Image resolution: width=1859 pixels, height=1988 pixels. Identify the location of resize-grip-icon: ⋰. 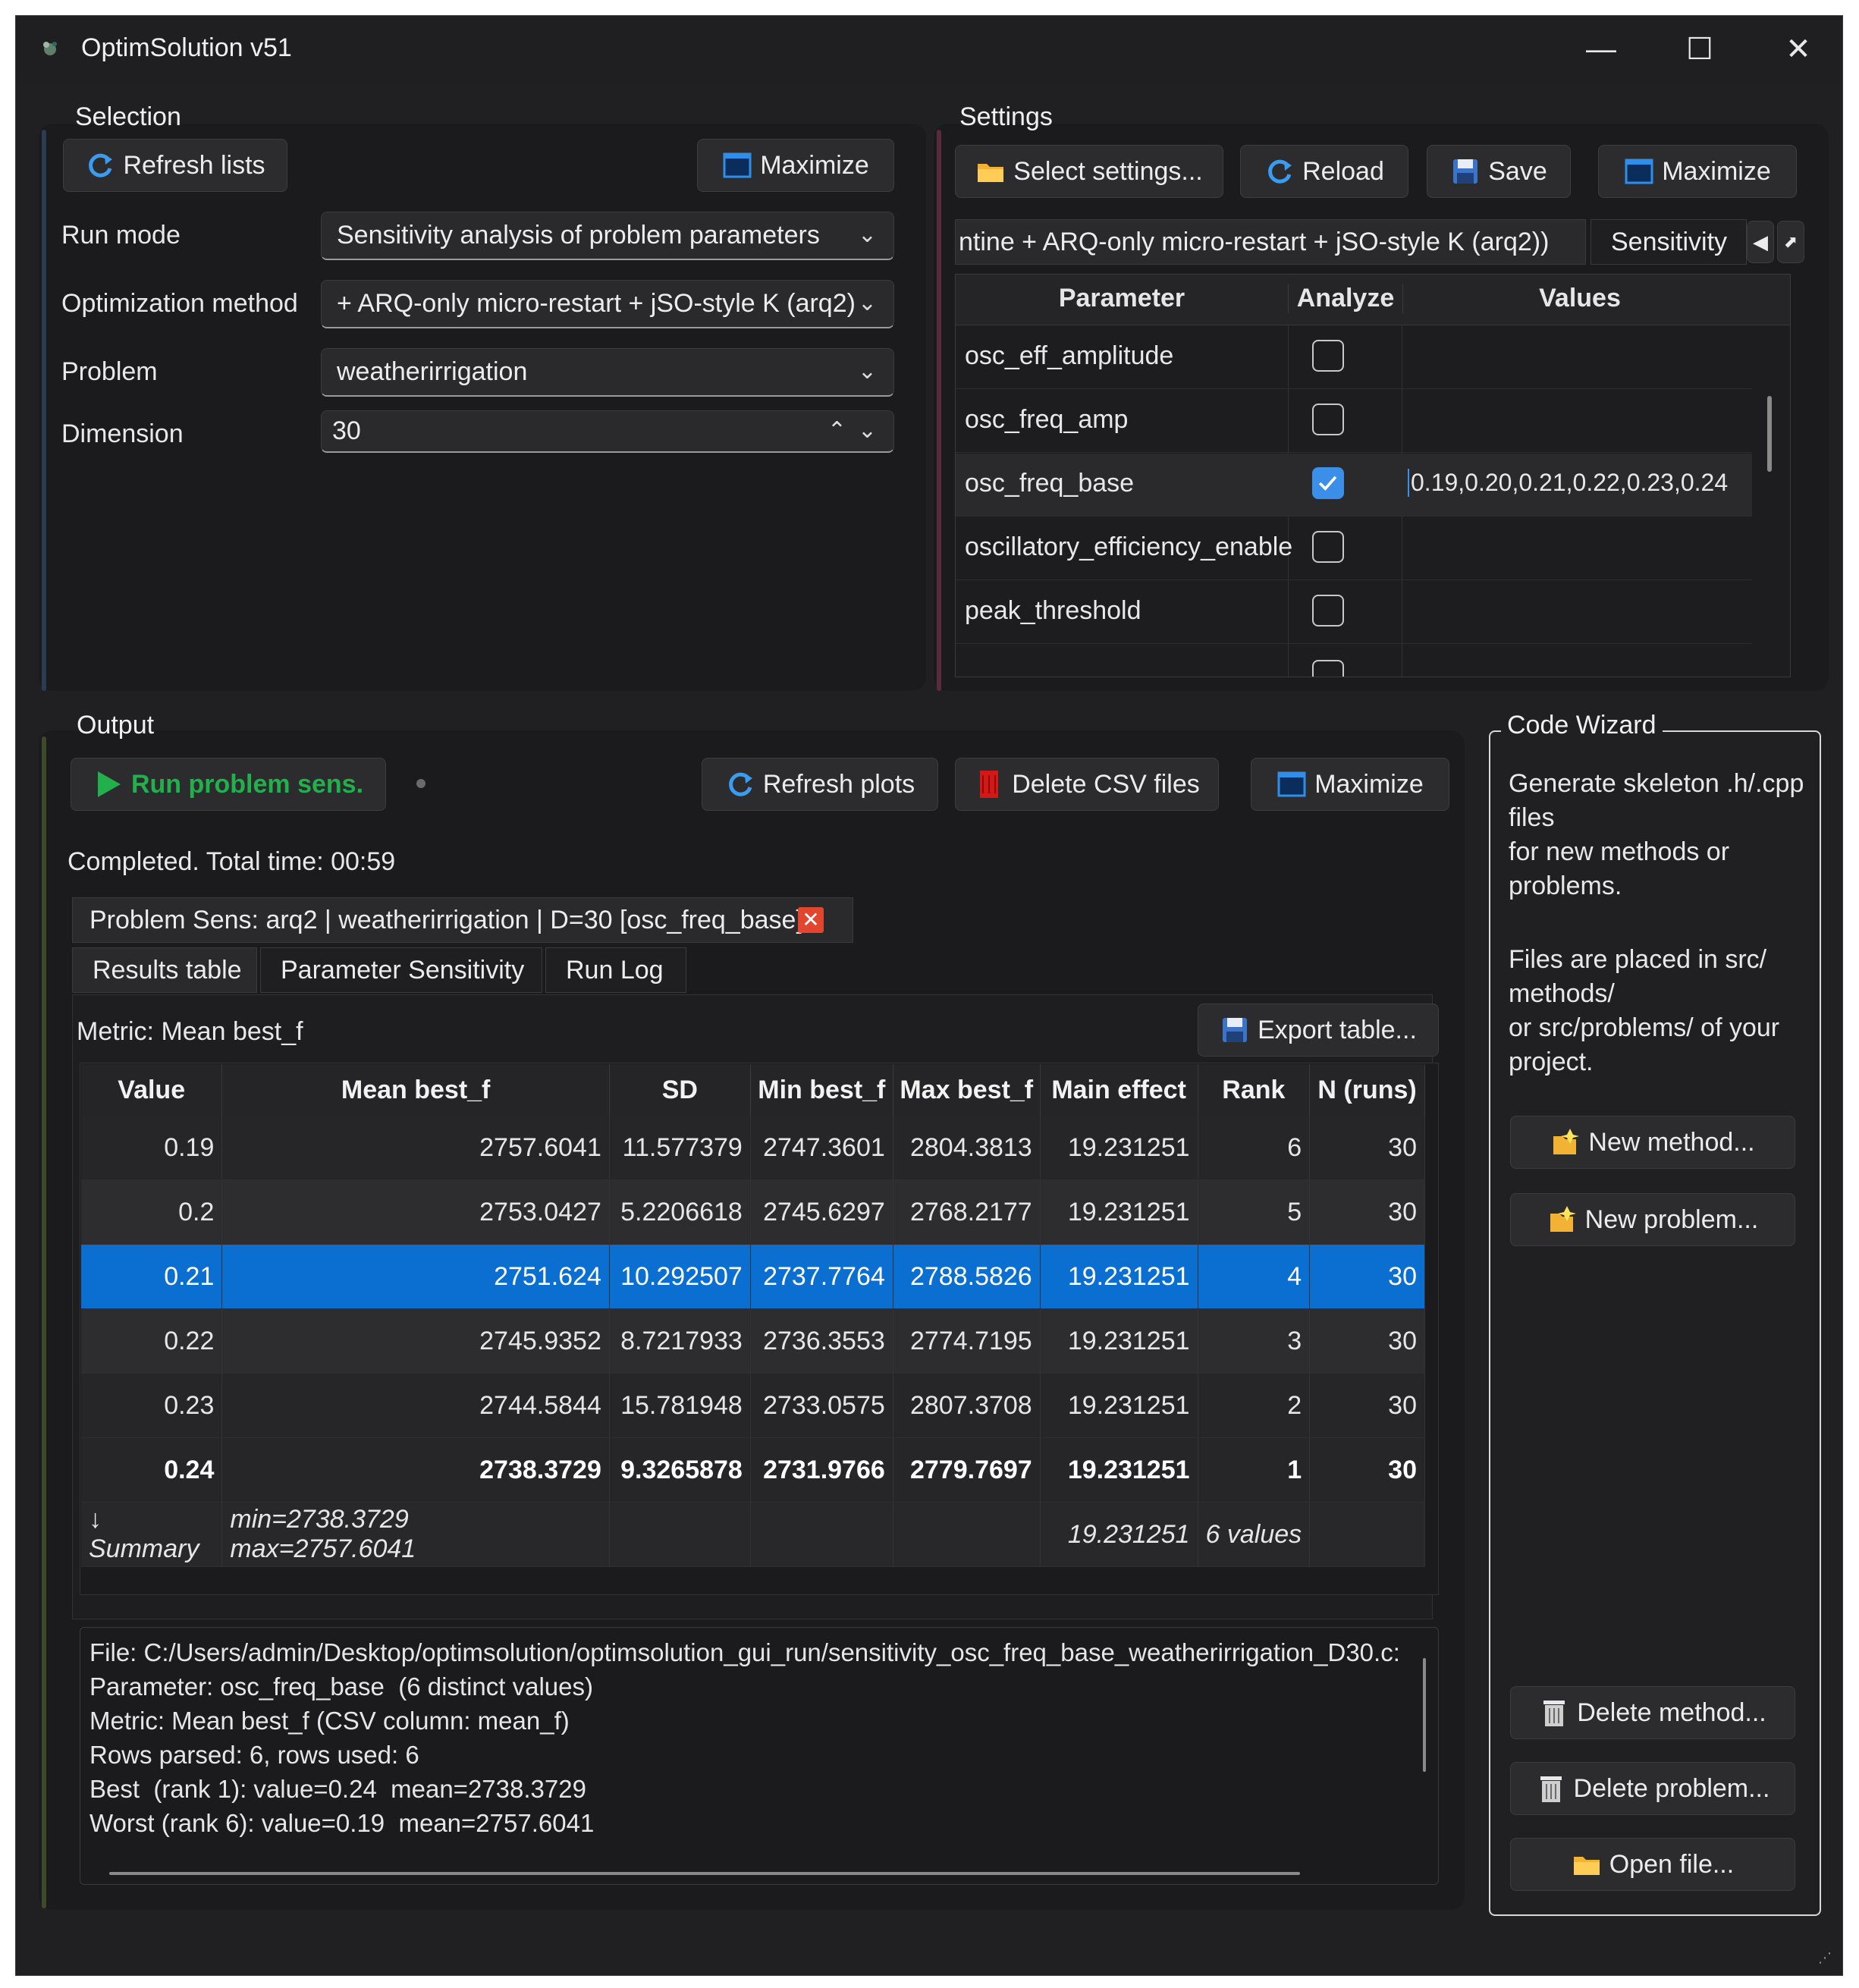
(1825, 1957).